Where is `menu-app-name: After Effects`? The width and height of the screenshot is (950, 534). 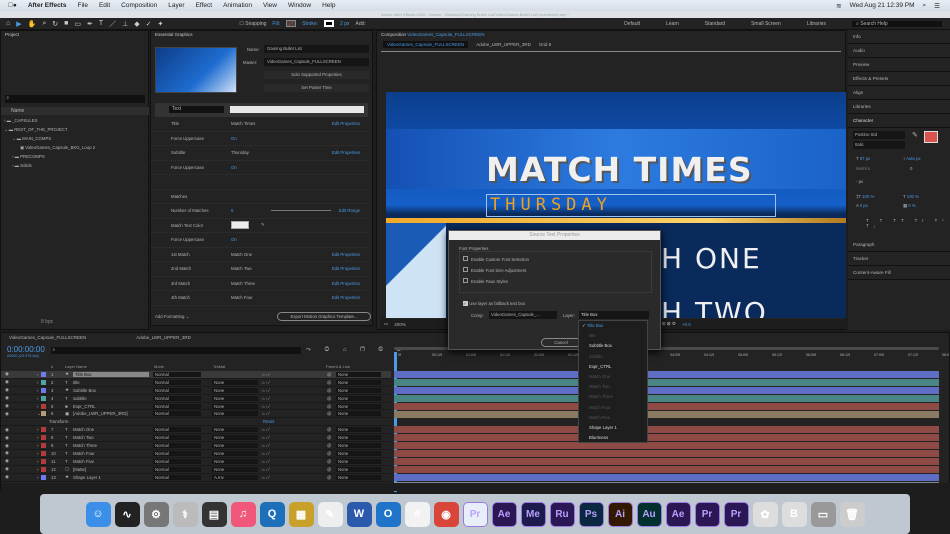 menu-app-name: After Effects is located at coordinates (47, 5).